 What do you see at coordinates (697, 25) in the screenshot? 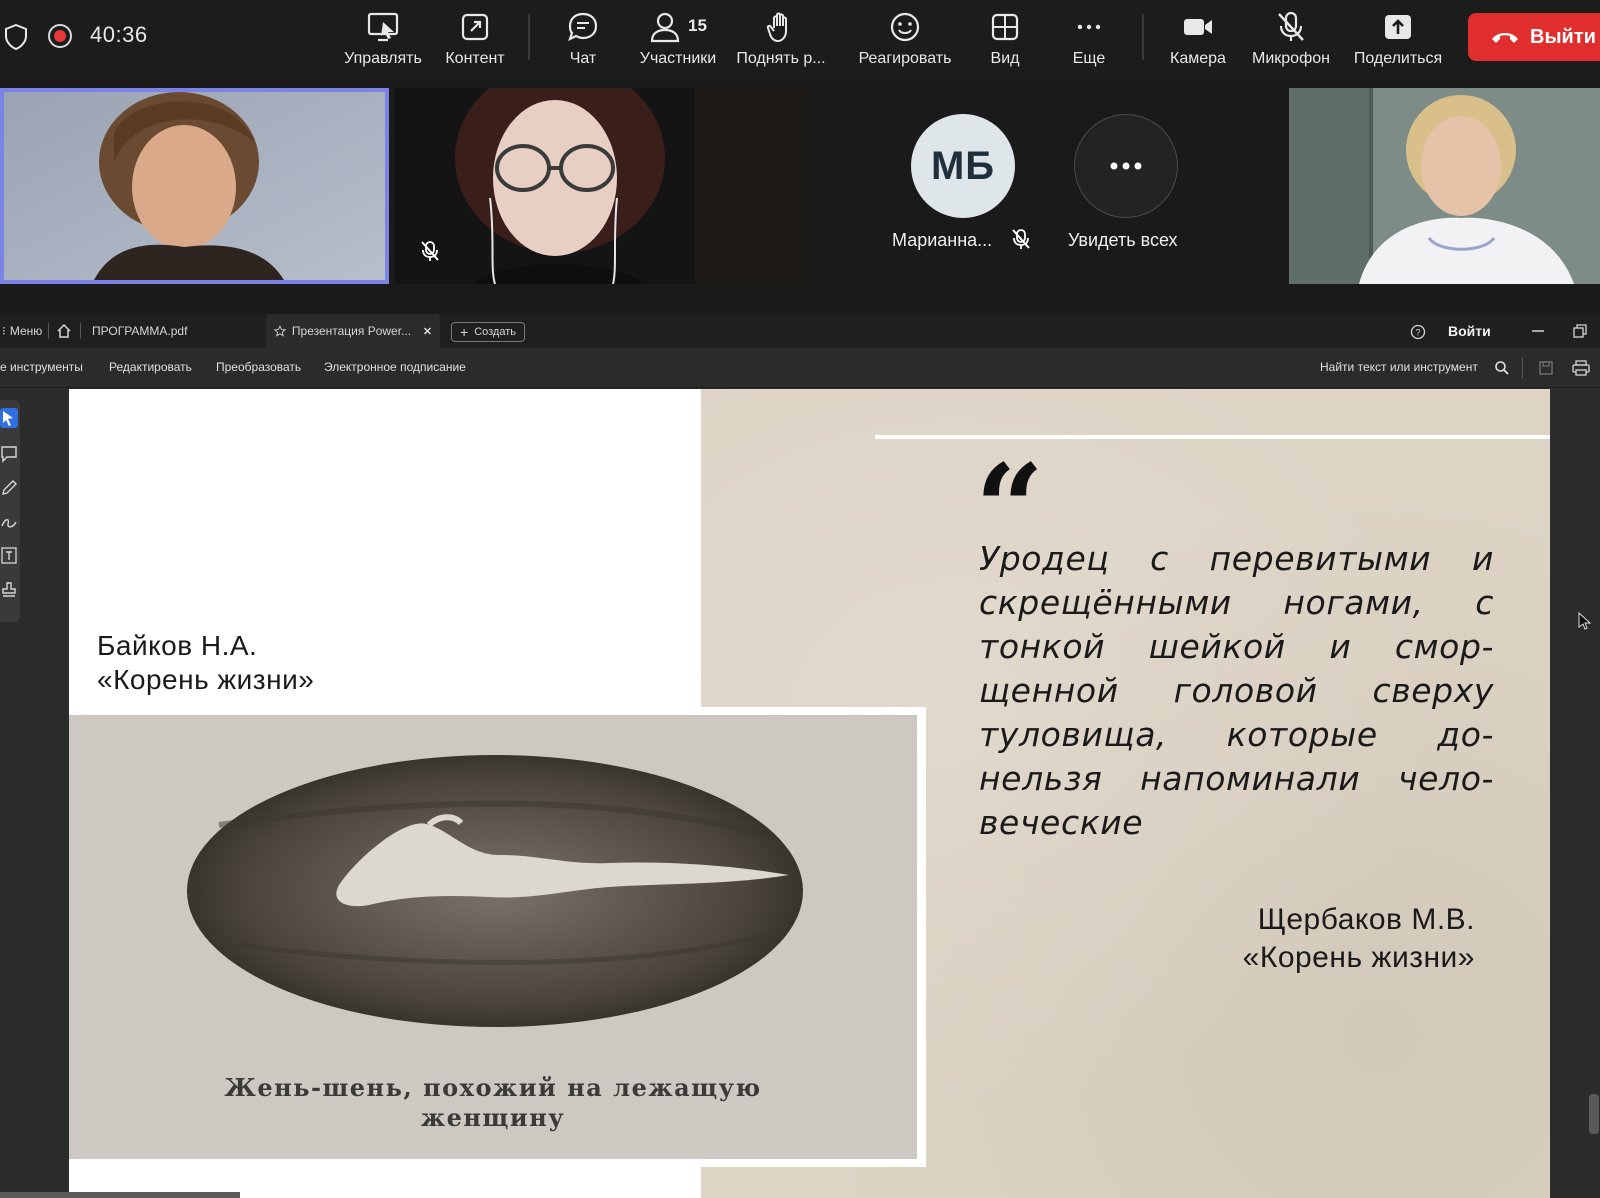
I see `participants-count: 15` at bounding box center [697, 25].